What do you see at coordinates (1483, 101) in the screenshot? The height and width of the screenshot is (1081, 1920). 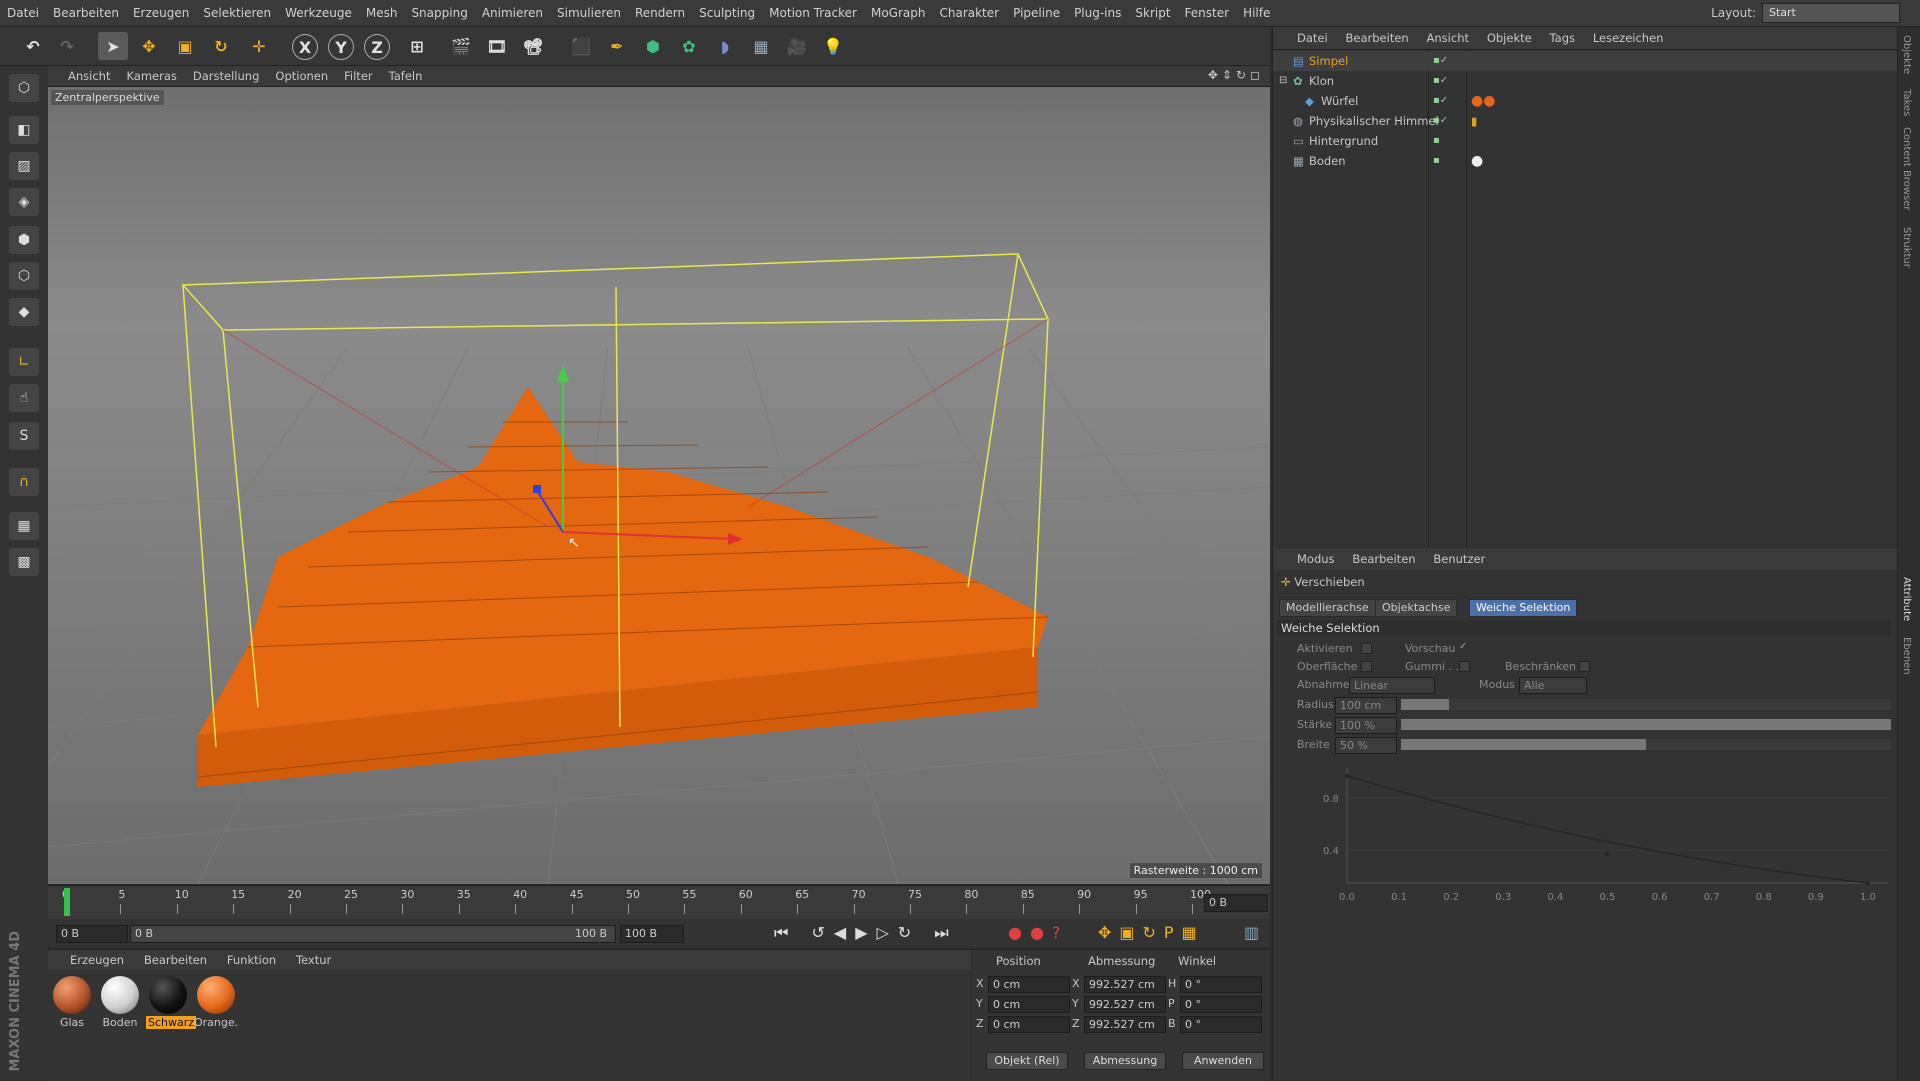 I see `material-tag-icon: ●●` at bounding box center [1483, 101].